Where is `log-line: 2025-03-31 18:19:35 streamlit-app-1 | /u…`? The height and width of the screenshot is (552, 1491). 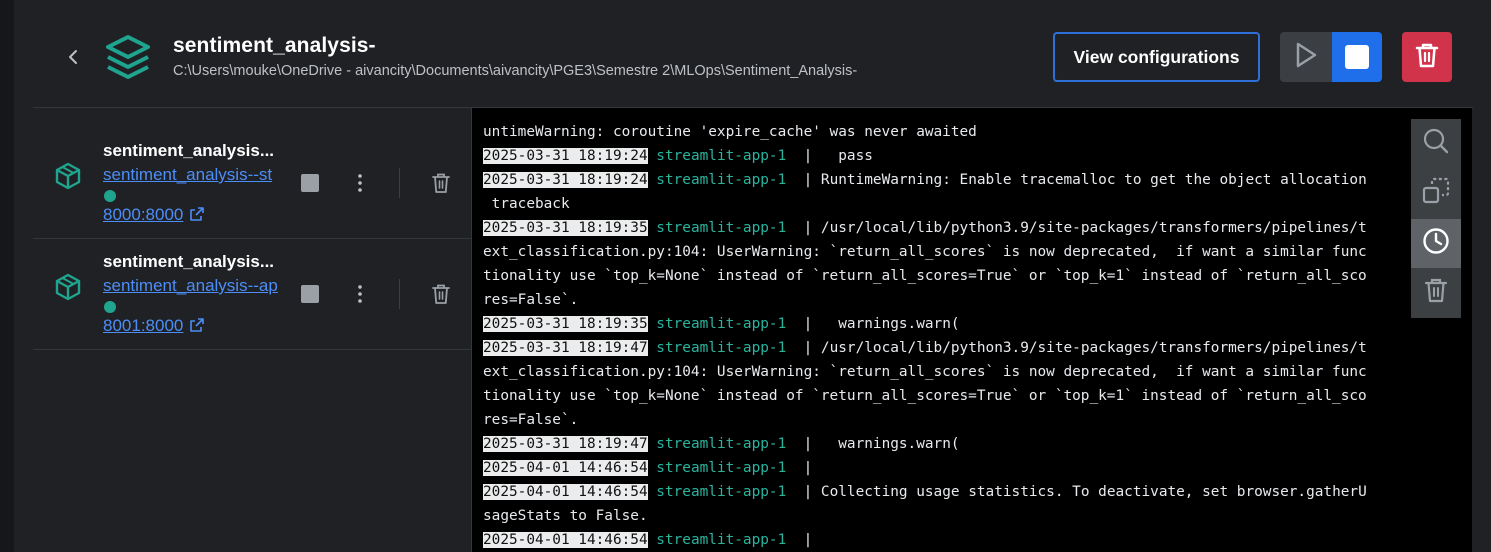 log-line: 2025-03-31 18:19:35 streamlit-app-1 | /u… is located at coordinates (943, 228).